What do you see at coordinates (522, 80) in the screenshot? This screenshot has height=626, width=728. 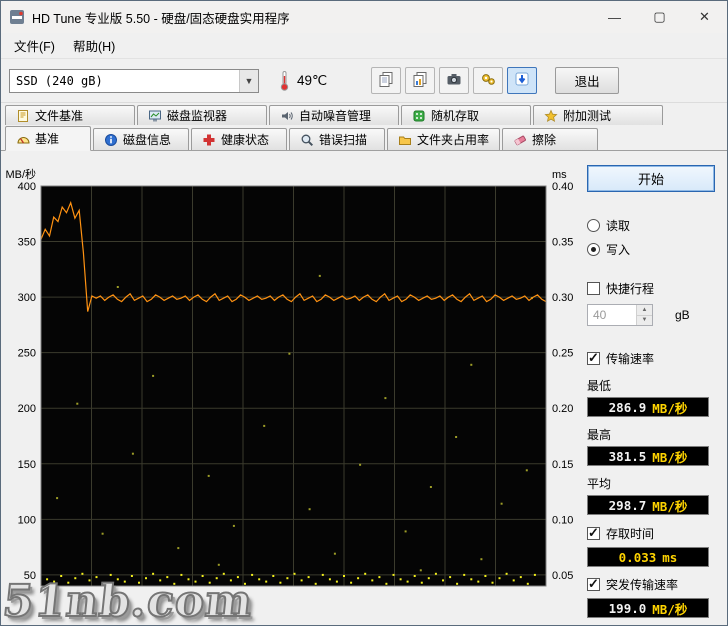 I see `save-results-button` at bounding box center [522, 80].